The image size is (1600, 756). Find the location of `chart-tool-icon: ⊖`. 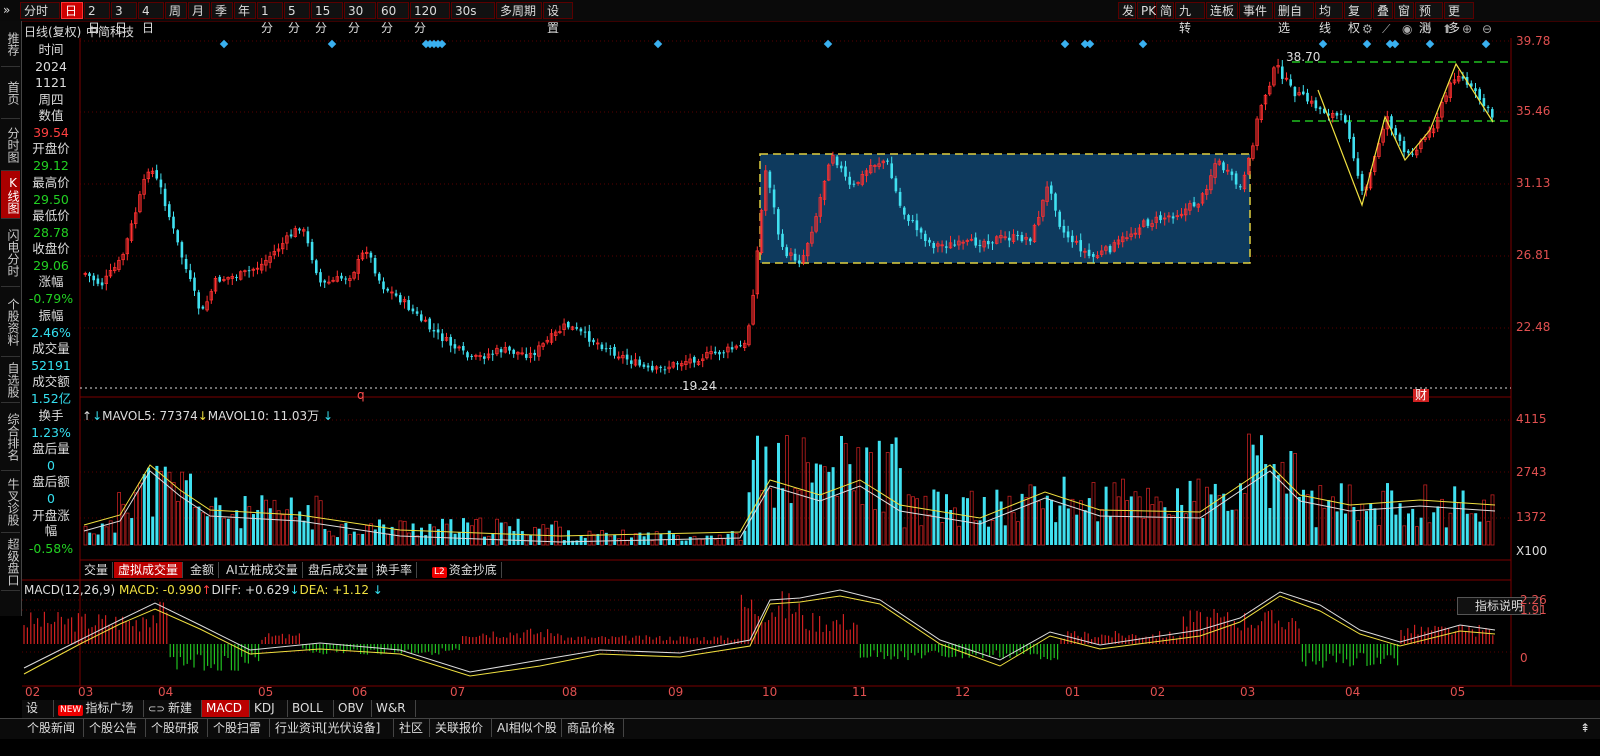

chart-tool-icon: ⊖ is located at coordinates (1487, 29).